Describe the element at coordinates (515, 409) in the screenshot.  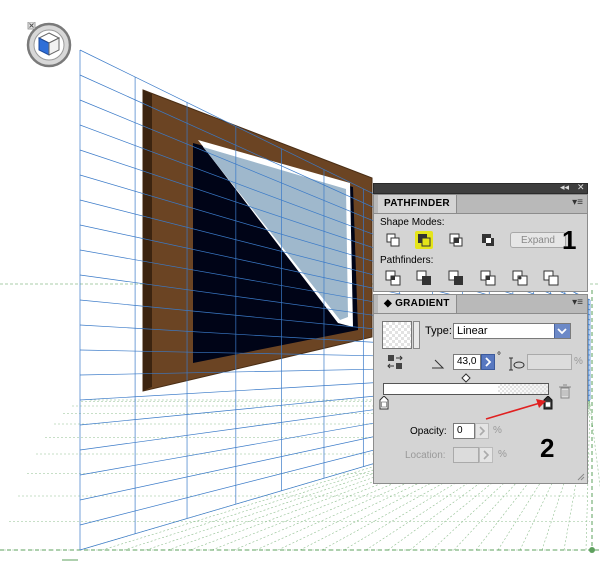
I see `red-arrow-annotation` at that location.